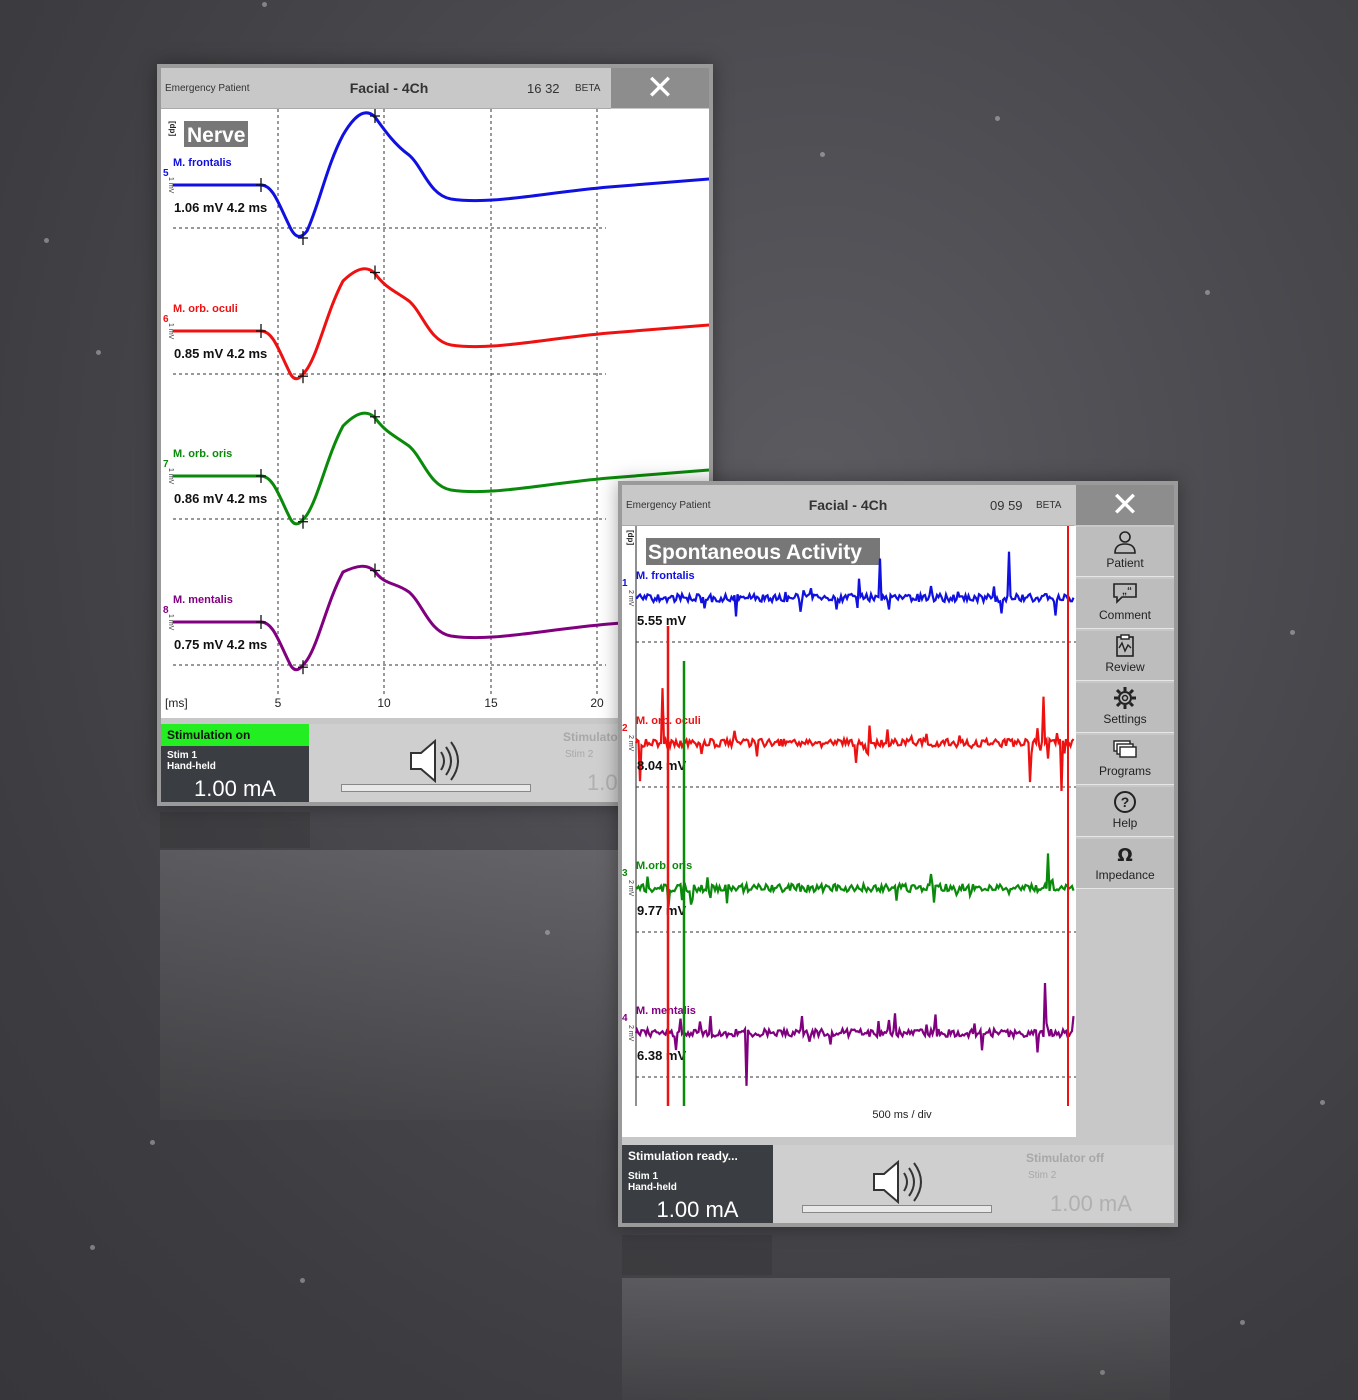  What do you see at coordinates (384, 703) in the screenshot?
I see `x-tick-label: 10` at bounding box center [384, 703].